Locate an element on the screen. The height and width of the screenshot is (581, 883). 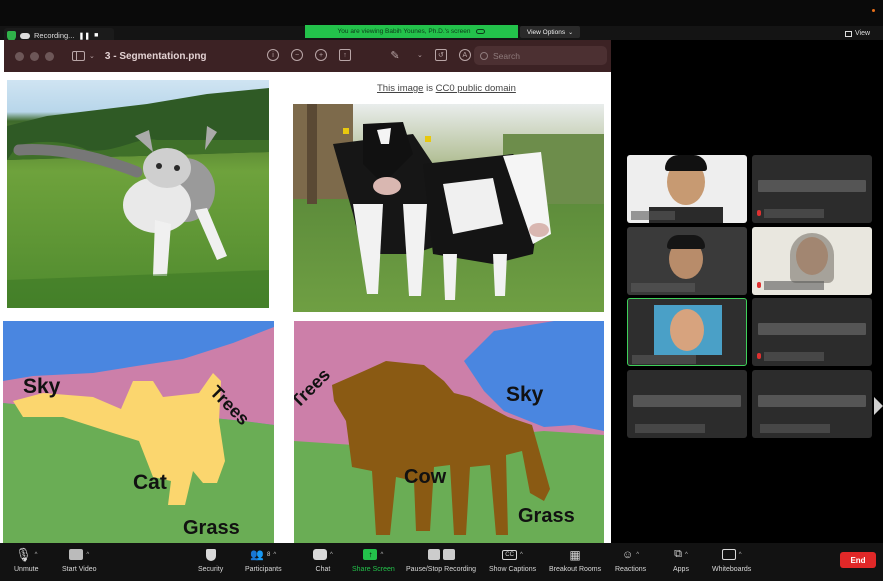
view-options-button: View Options ⌄ is located at coordinates (550, 32).